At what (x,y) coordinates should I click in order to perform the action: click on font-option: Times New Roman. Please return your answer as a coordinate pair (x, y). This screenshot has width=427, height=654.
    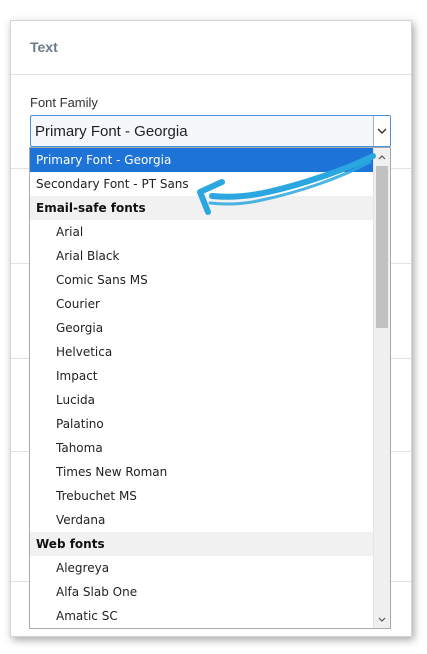
    Looking at the image, I should click on (202, 472).